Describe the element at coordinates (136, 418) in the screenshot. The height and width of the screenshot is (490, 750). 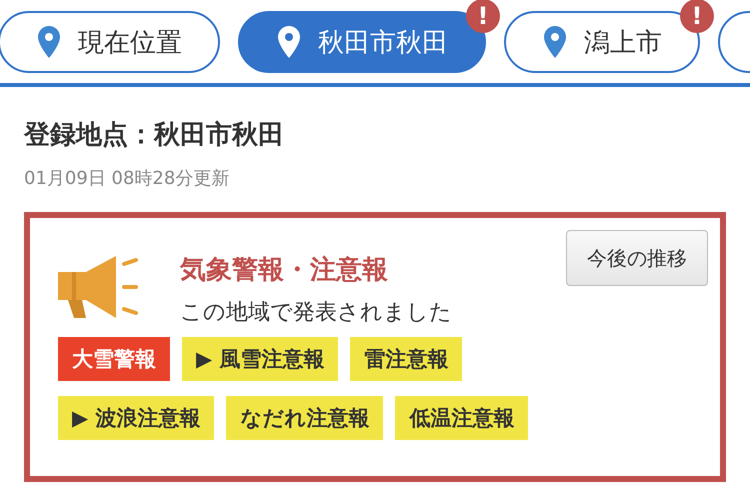
I see `advisory-tag: ▶ 波浪注意報` at that location.